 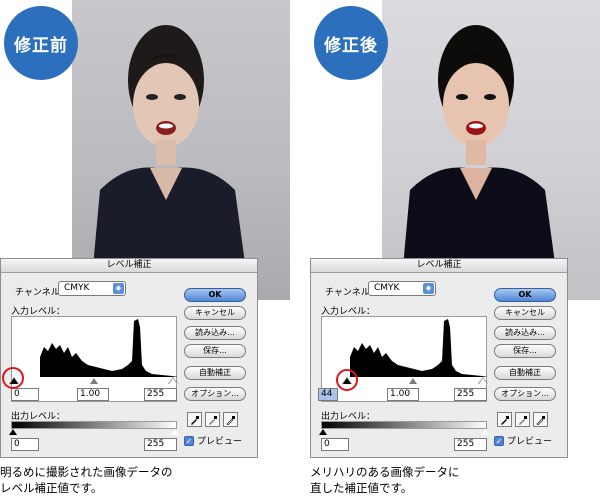 I want to click on caption-line-1: 明るめに撮影された画像データの, so click(x=86, y=472).